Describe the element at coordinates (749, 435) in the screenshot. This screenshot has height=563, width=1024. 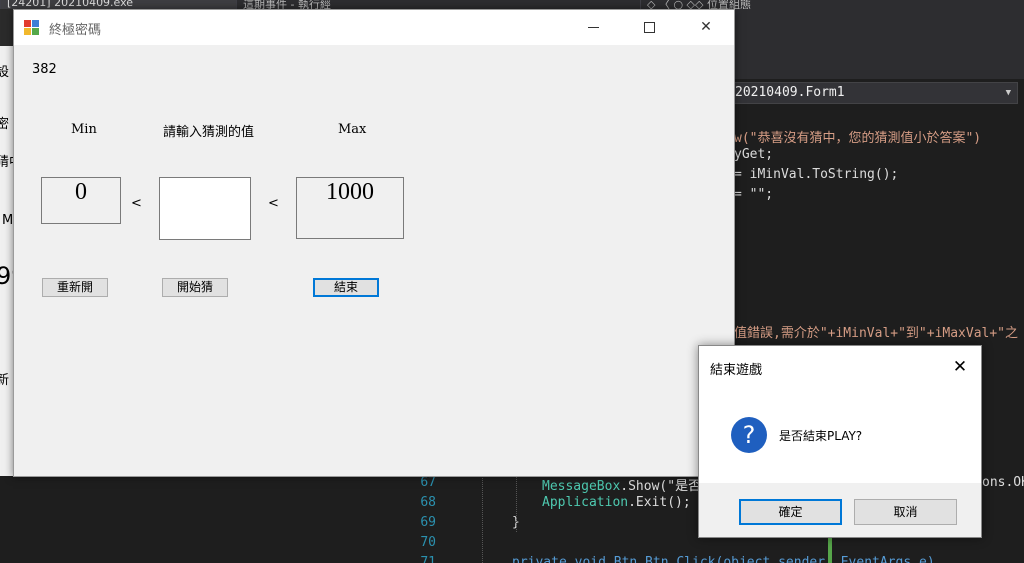
I see `question-icon: ?` at that location.